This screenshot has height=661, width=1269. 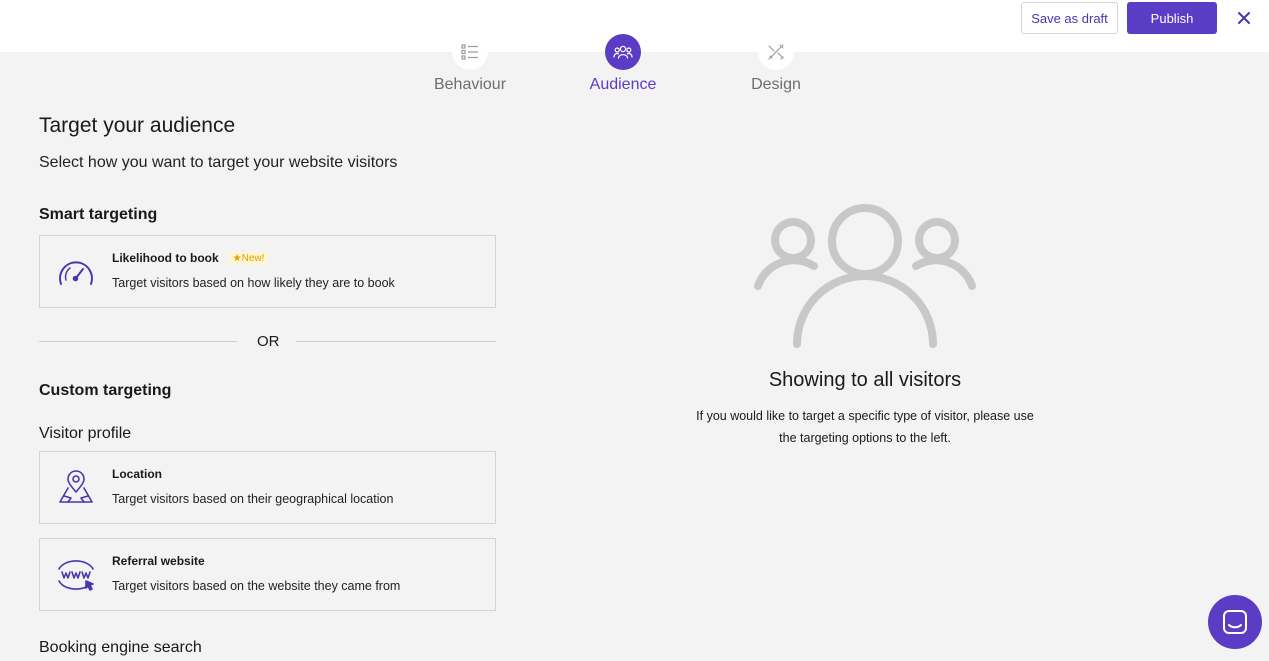 I want to click on design-tools-icon, so click(x=776, y=52).